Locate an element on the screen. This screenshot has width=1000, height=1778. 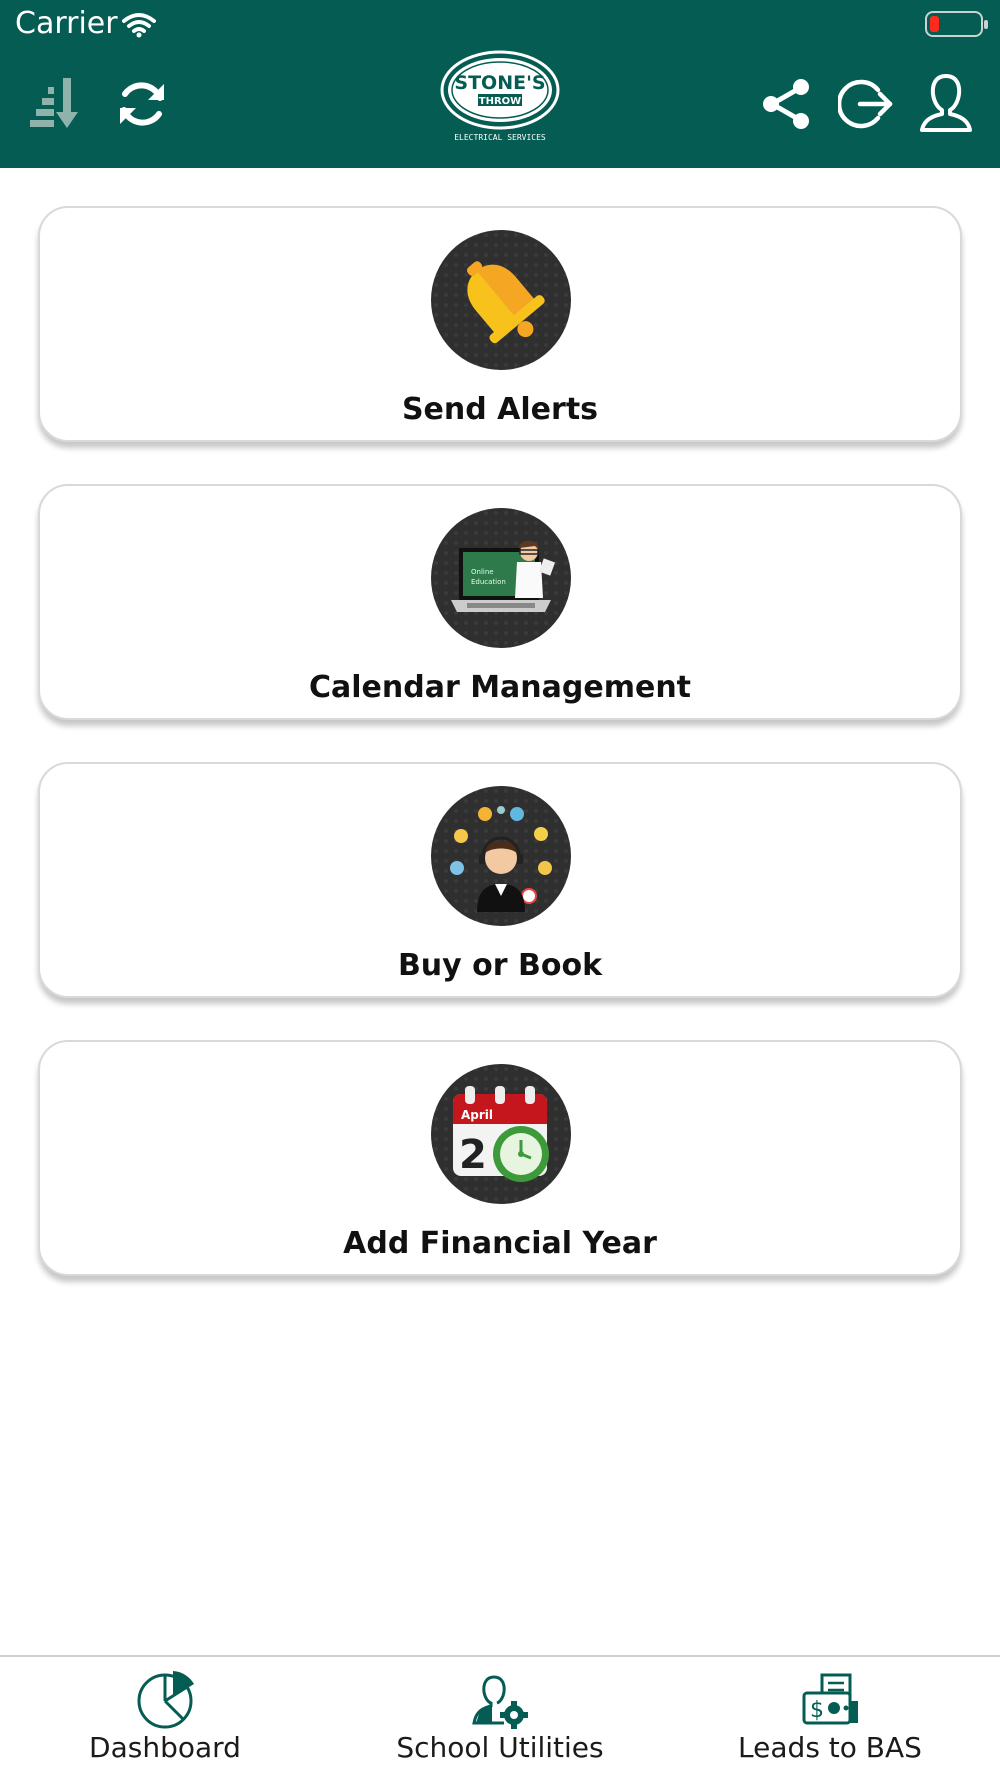
calendar-month-text: April is located at coordinates (477, 1115).